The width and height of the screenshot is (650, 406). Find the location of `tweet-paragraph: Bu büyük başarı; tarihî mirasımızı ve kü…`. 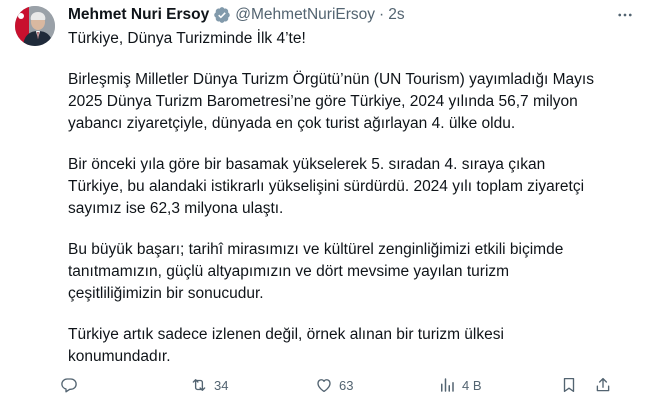

tweet-paragraph: Bu büyük başarı; tarihî mirasımızı ve kü… is located at coordinates (354, 272).